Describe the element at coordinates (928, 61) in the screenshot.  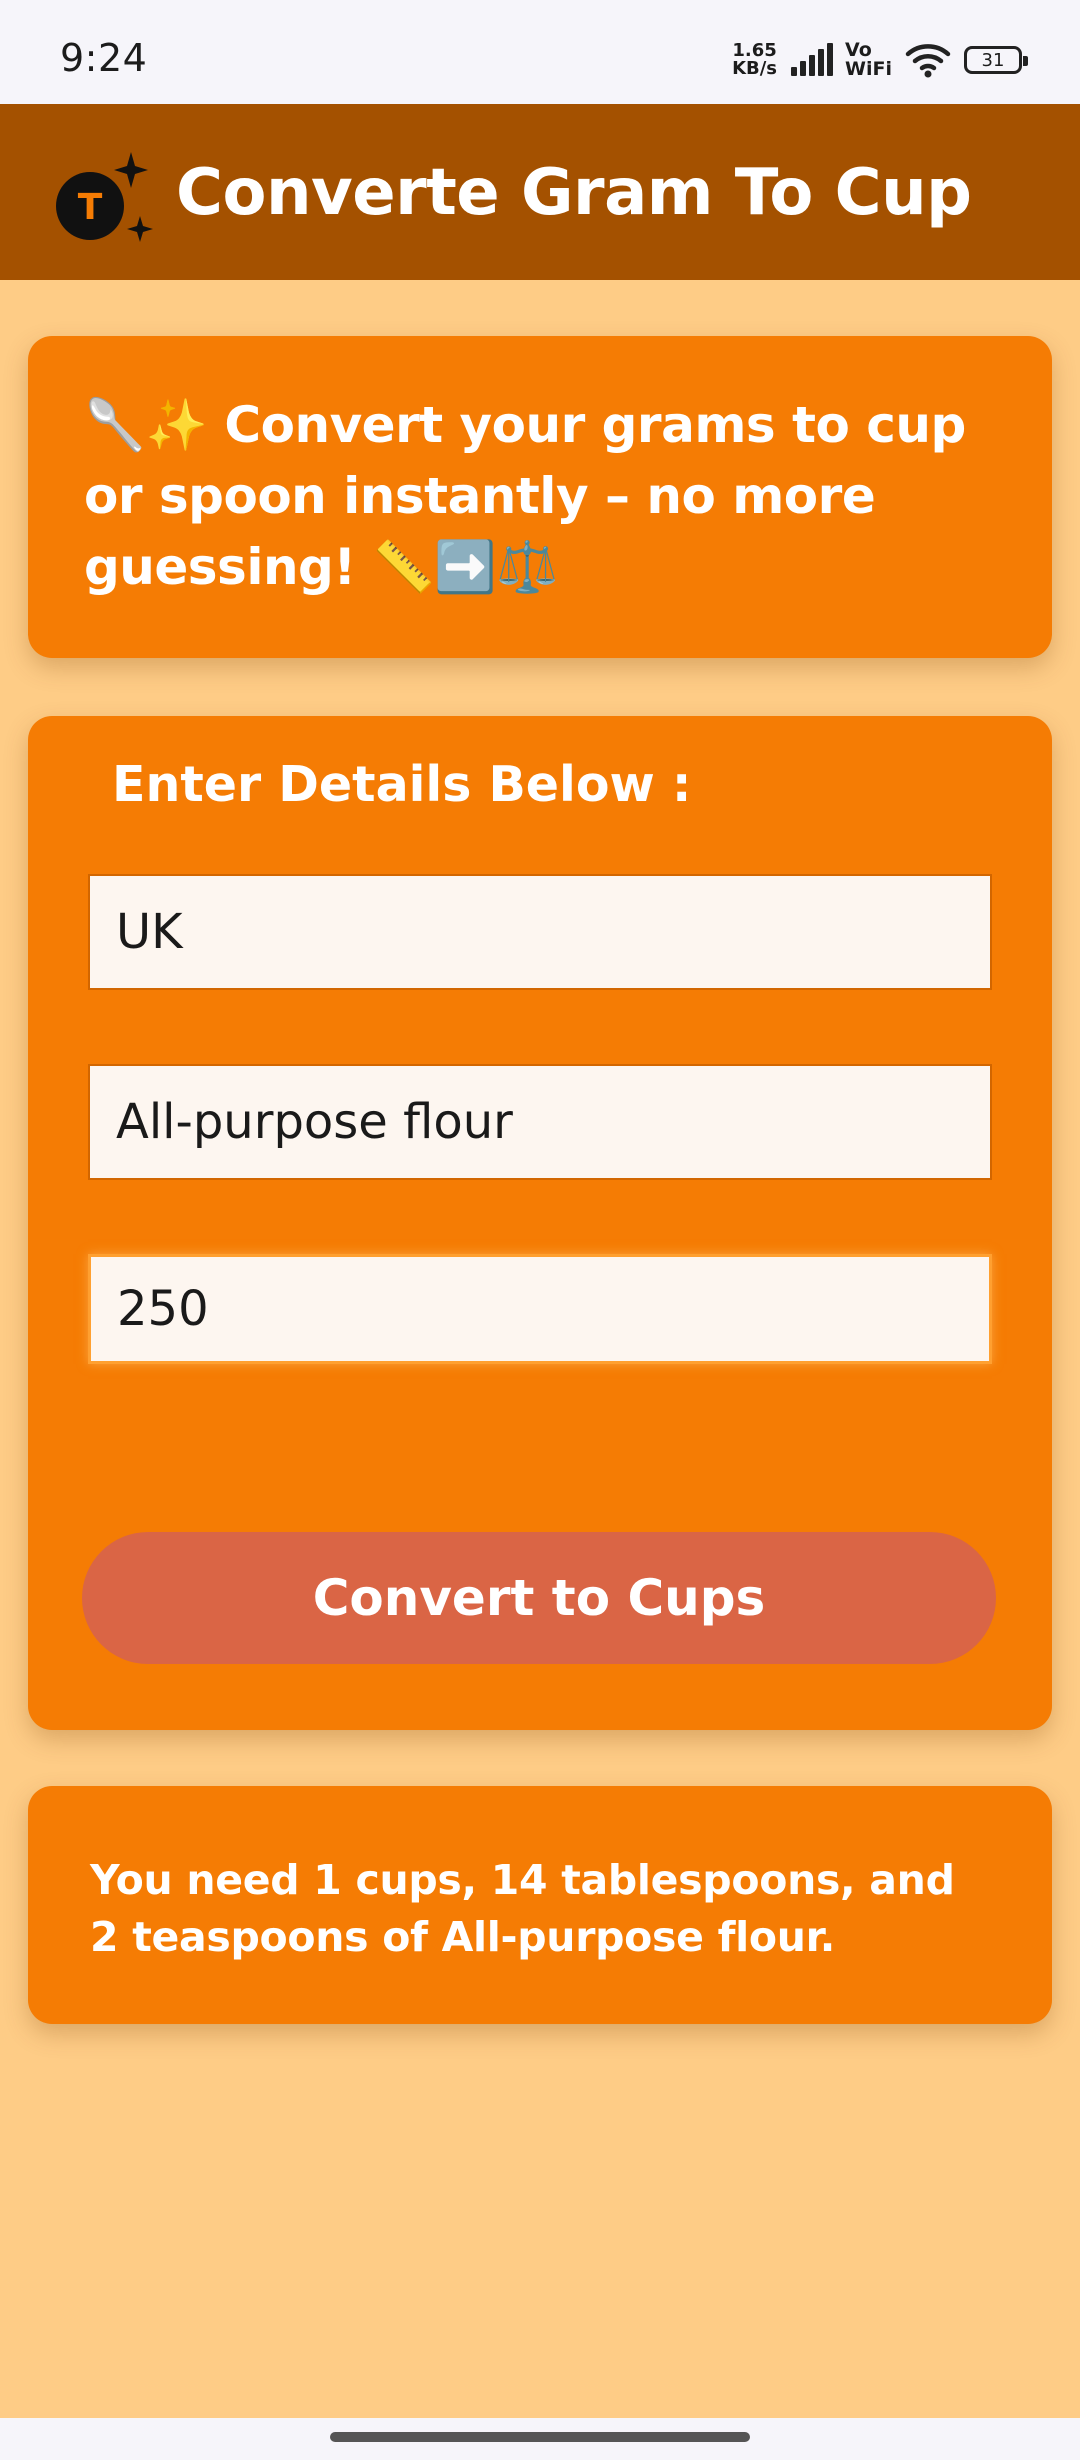
I see `wifi-icon` at that location.